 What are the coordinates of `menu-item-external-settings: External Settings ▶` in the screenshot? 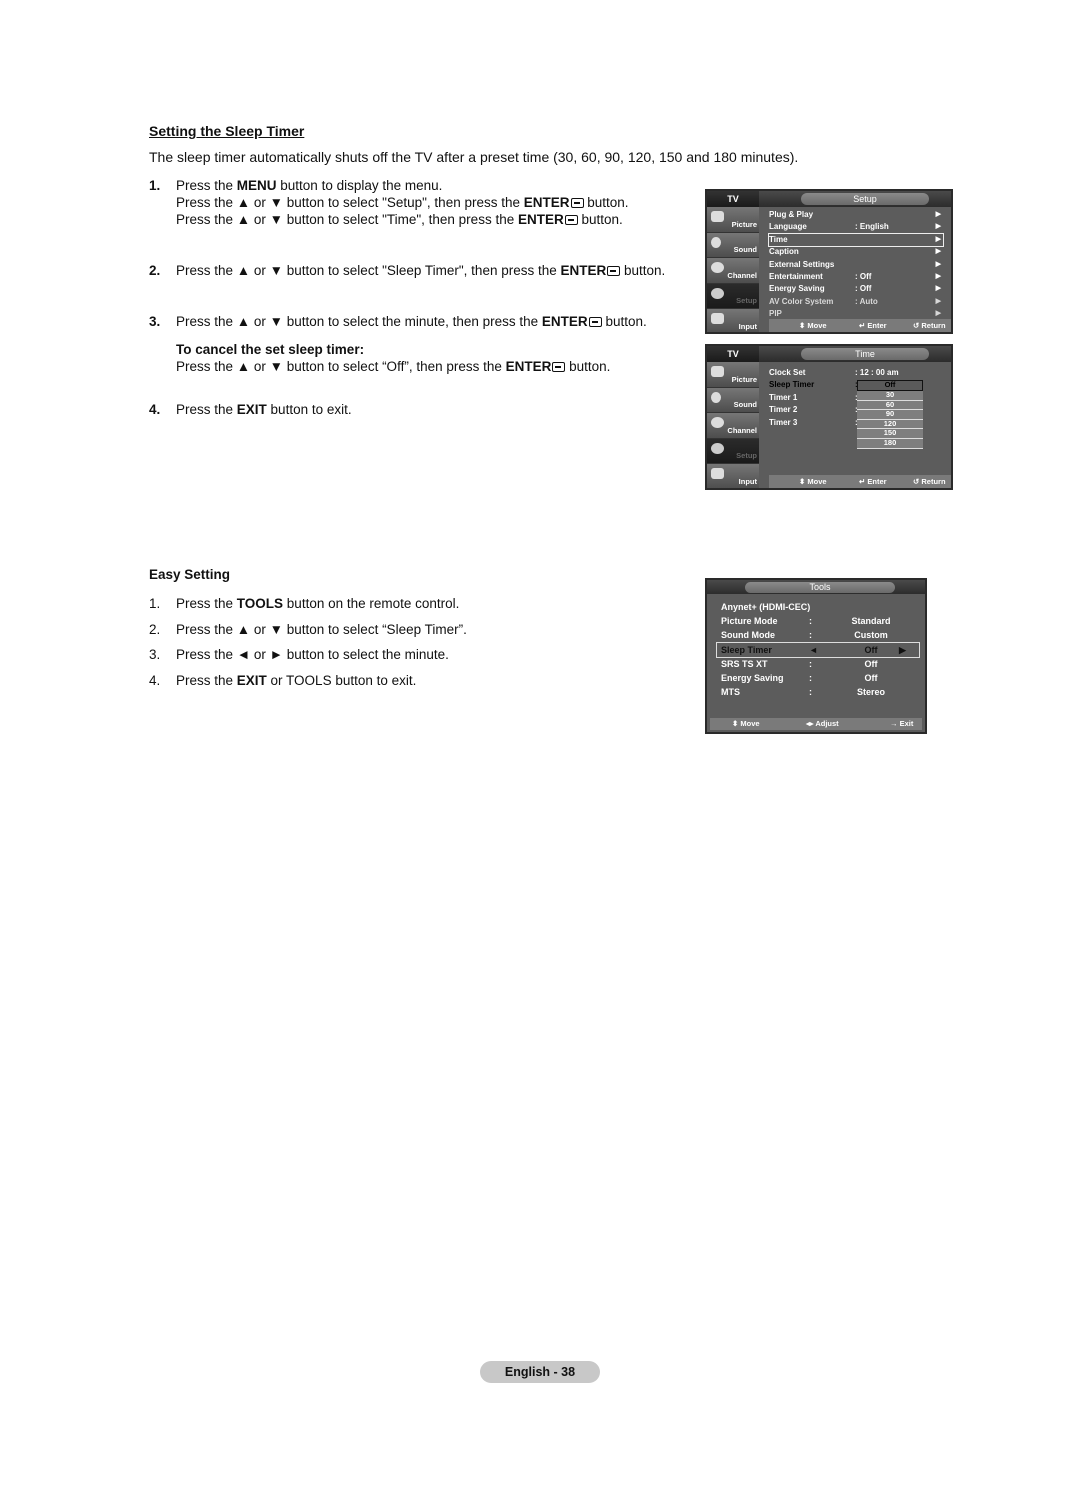 It's located at (856, 265).